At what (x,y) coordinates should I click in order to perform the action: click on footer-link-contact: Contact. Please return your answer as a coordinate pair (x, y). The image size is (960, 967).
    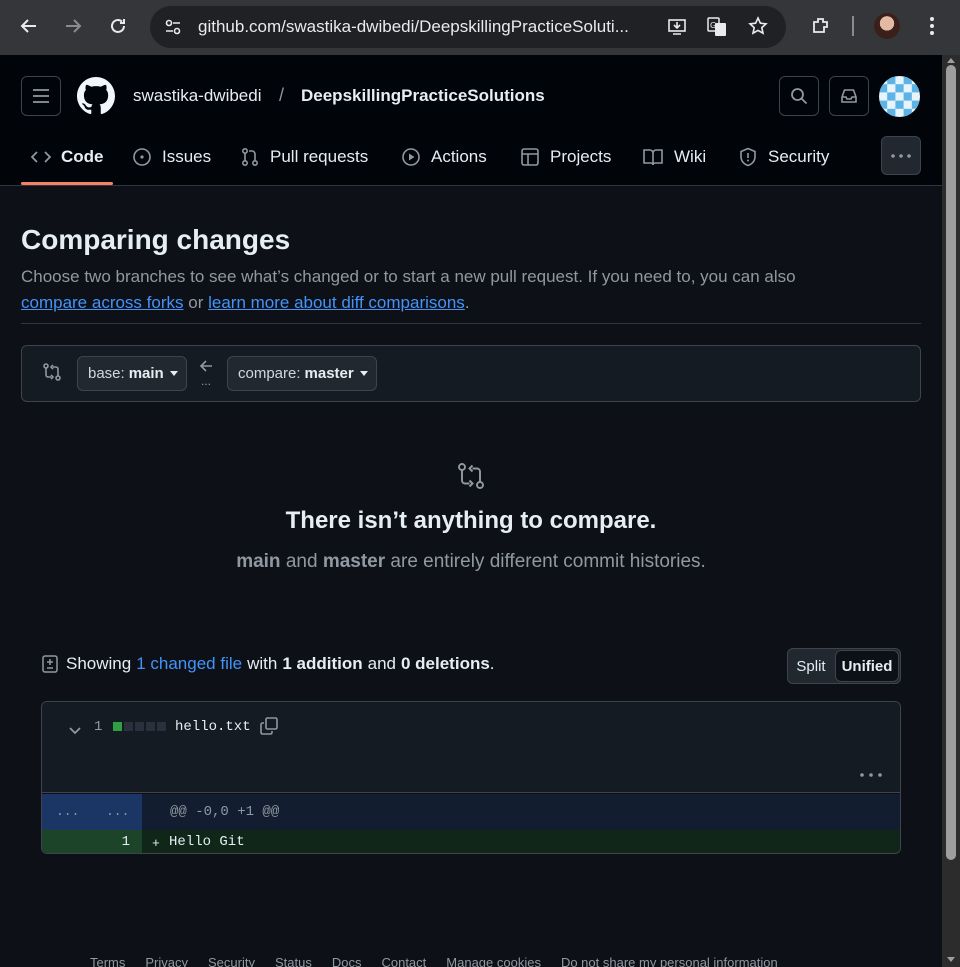
    Looking at the image, I should click on (403, 961).